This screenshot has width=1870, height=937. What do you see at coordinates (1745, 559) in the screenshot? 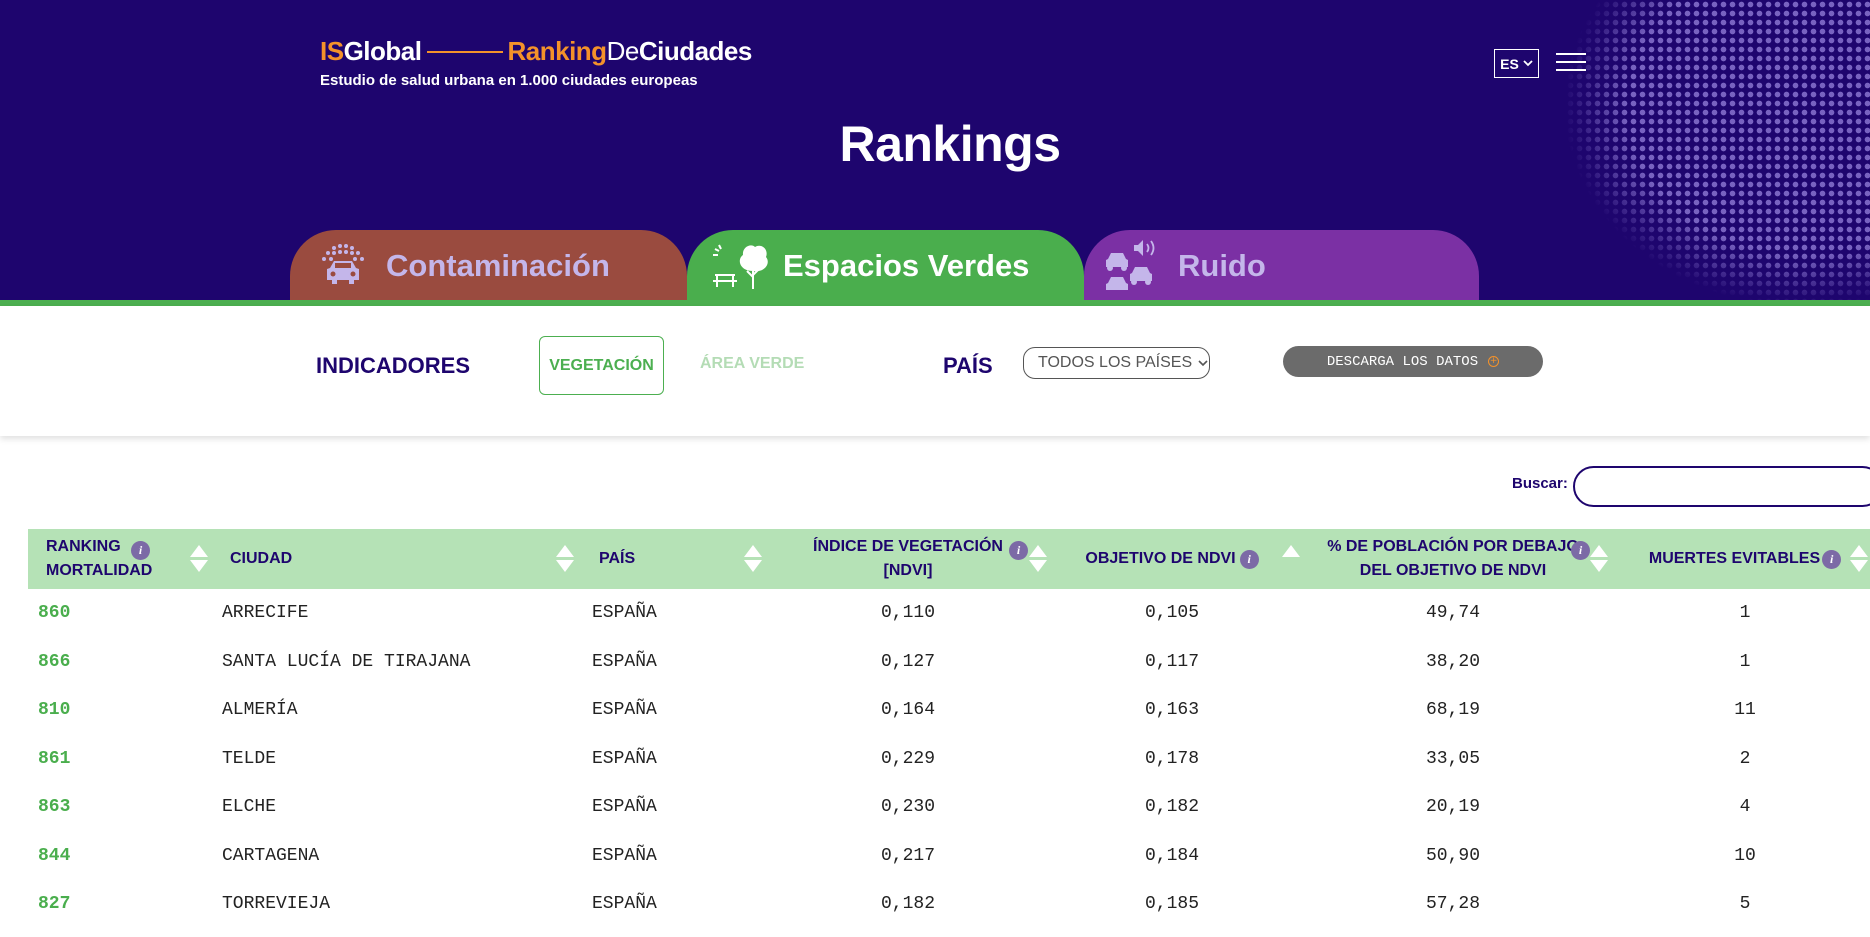
I see `column-muertes-evitables: MUERTES EVITABLES i` at bounding box center [1745, 559].